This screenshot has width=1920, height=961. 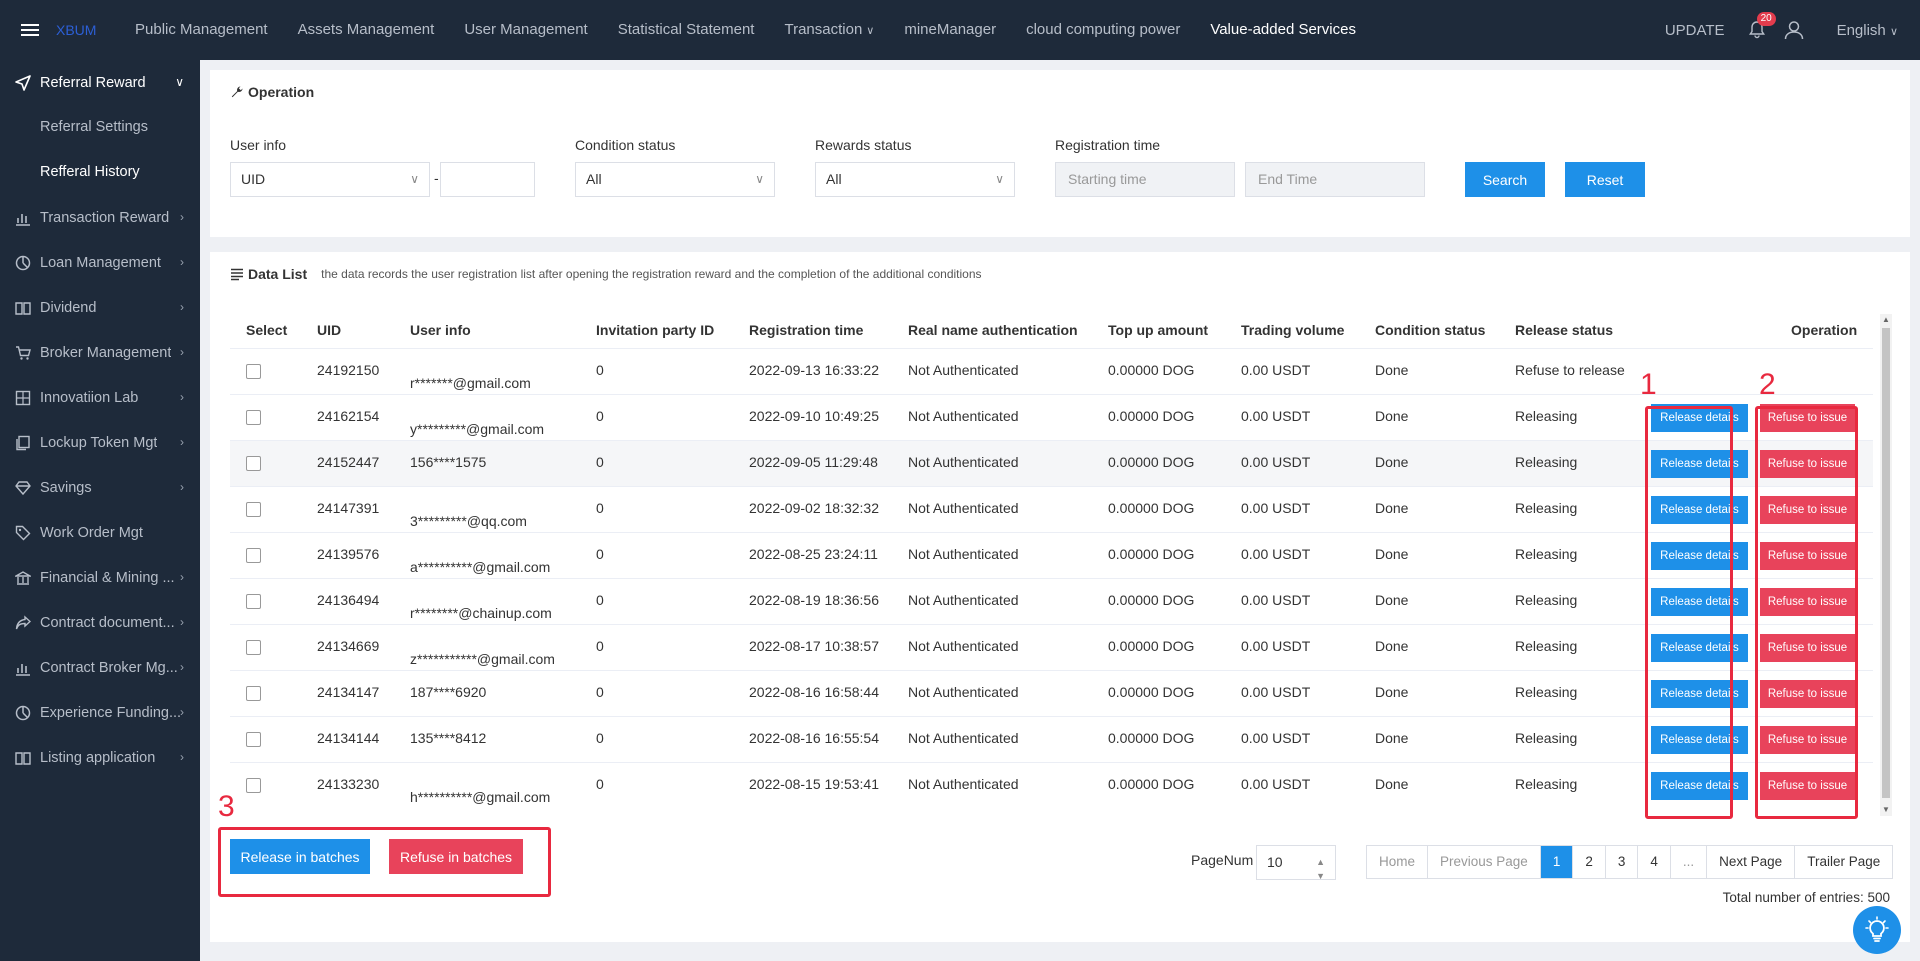 What do you see at coordinates (1145, 179) in the screenshot?
I see `start-time-input: Starting time` at bounding box center [1145, 179].